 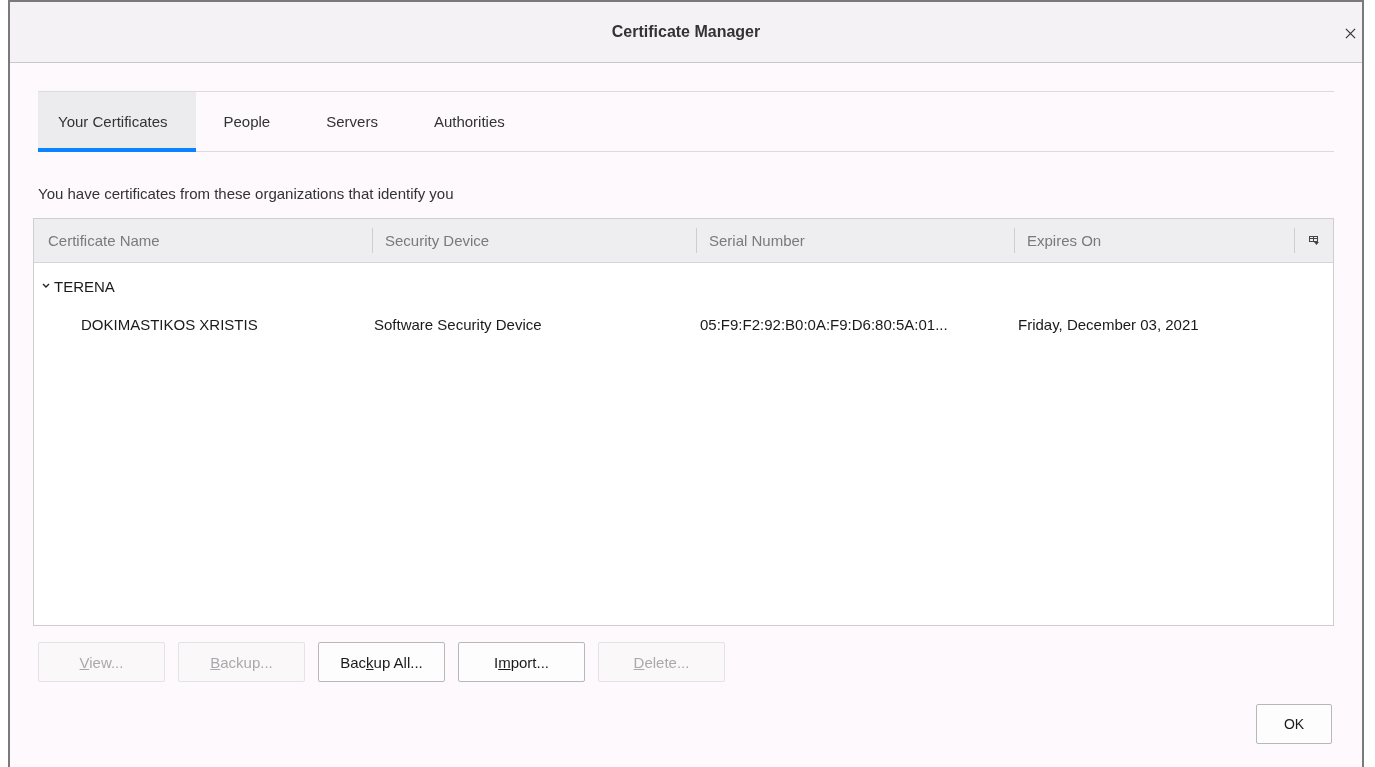 I want to click on ok-button: OK, so click(x=1294, y=724).